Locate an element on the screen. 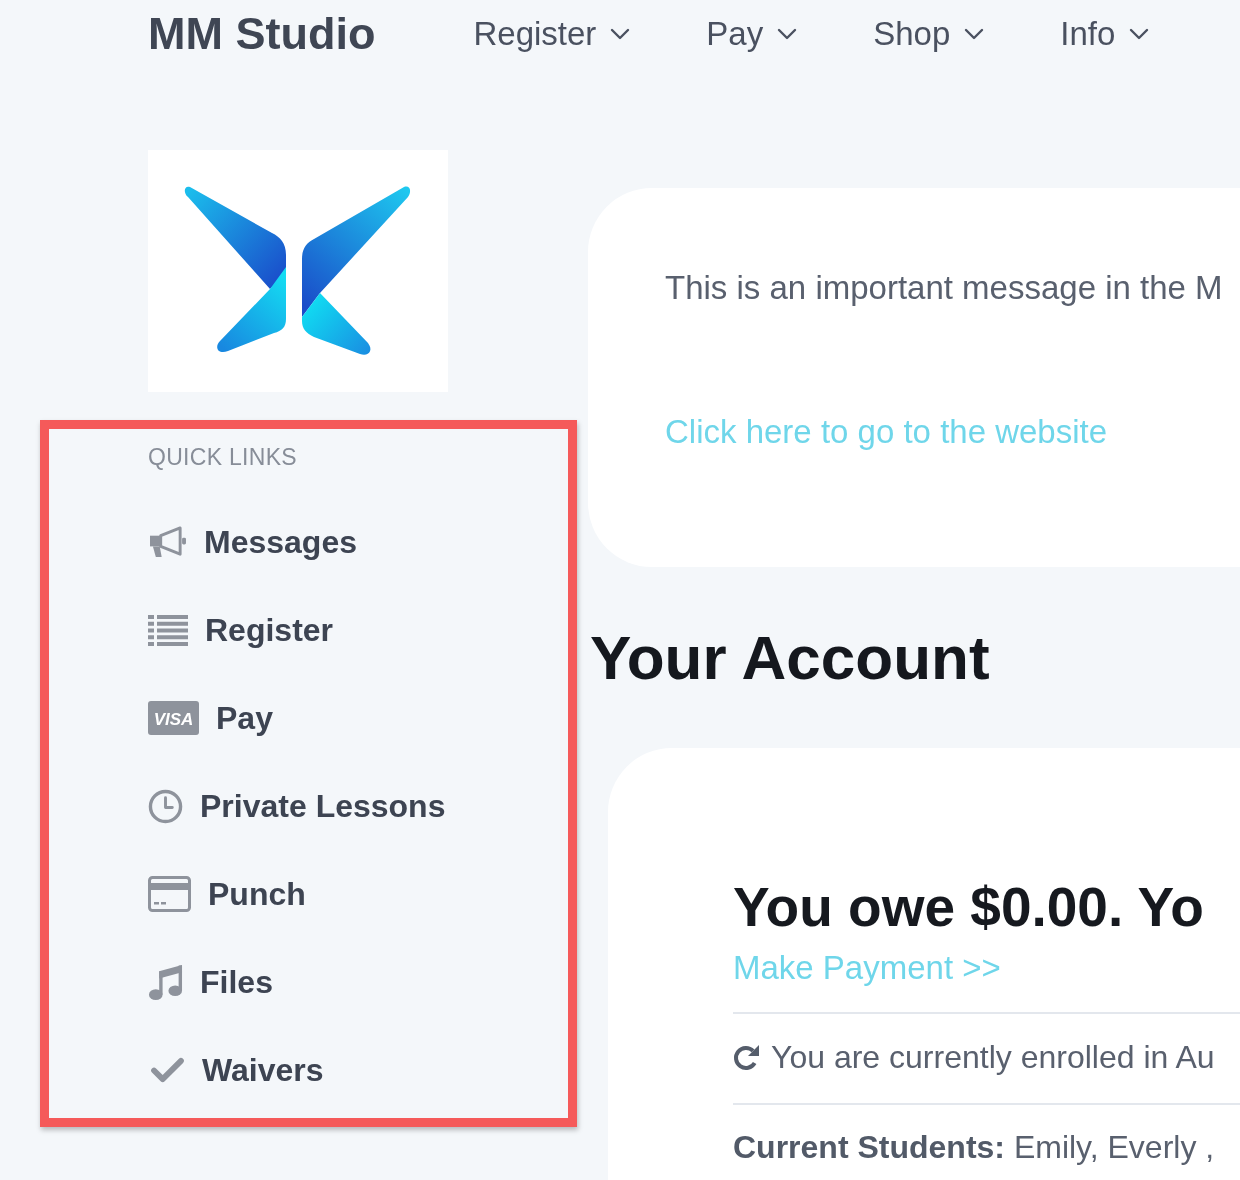 This screenshot has width=1240, height=1180. list-icon is located at coordinates (168, 630).